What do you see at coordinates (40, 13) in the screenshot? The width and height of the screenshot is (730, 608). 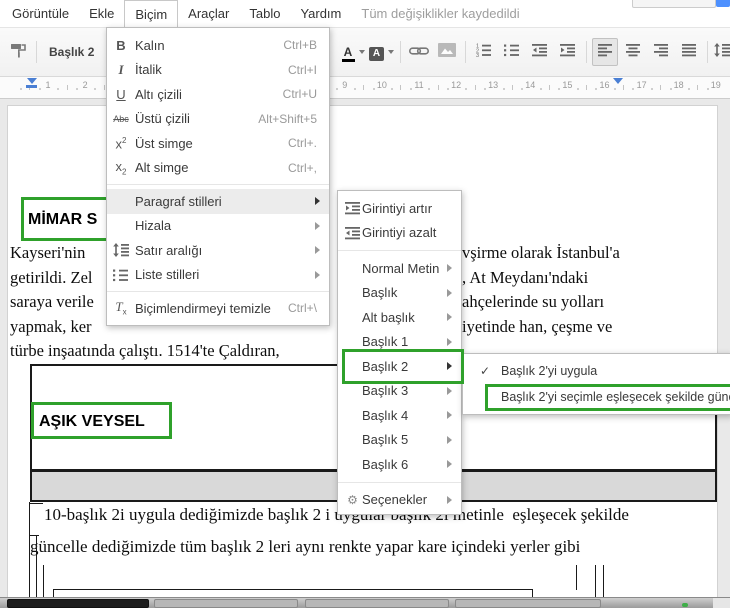 I see `menubar-item-görüntüle: Görüntüle` at bounding box center [40, 13].